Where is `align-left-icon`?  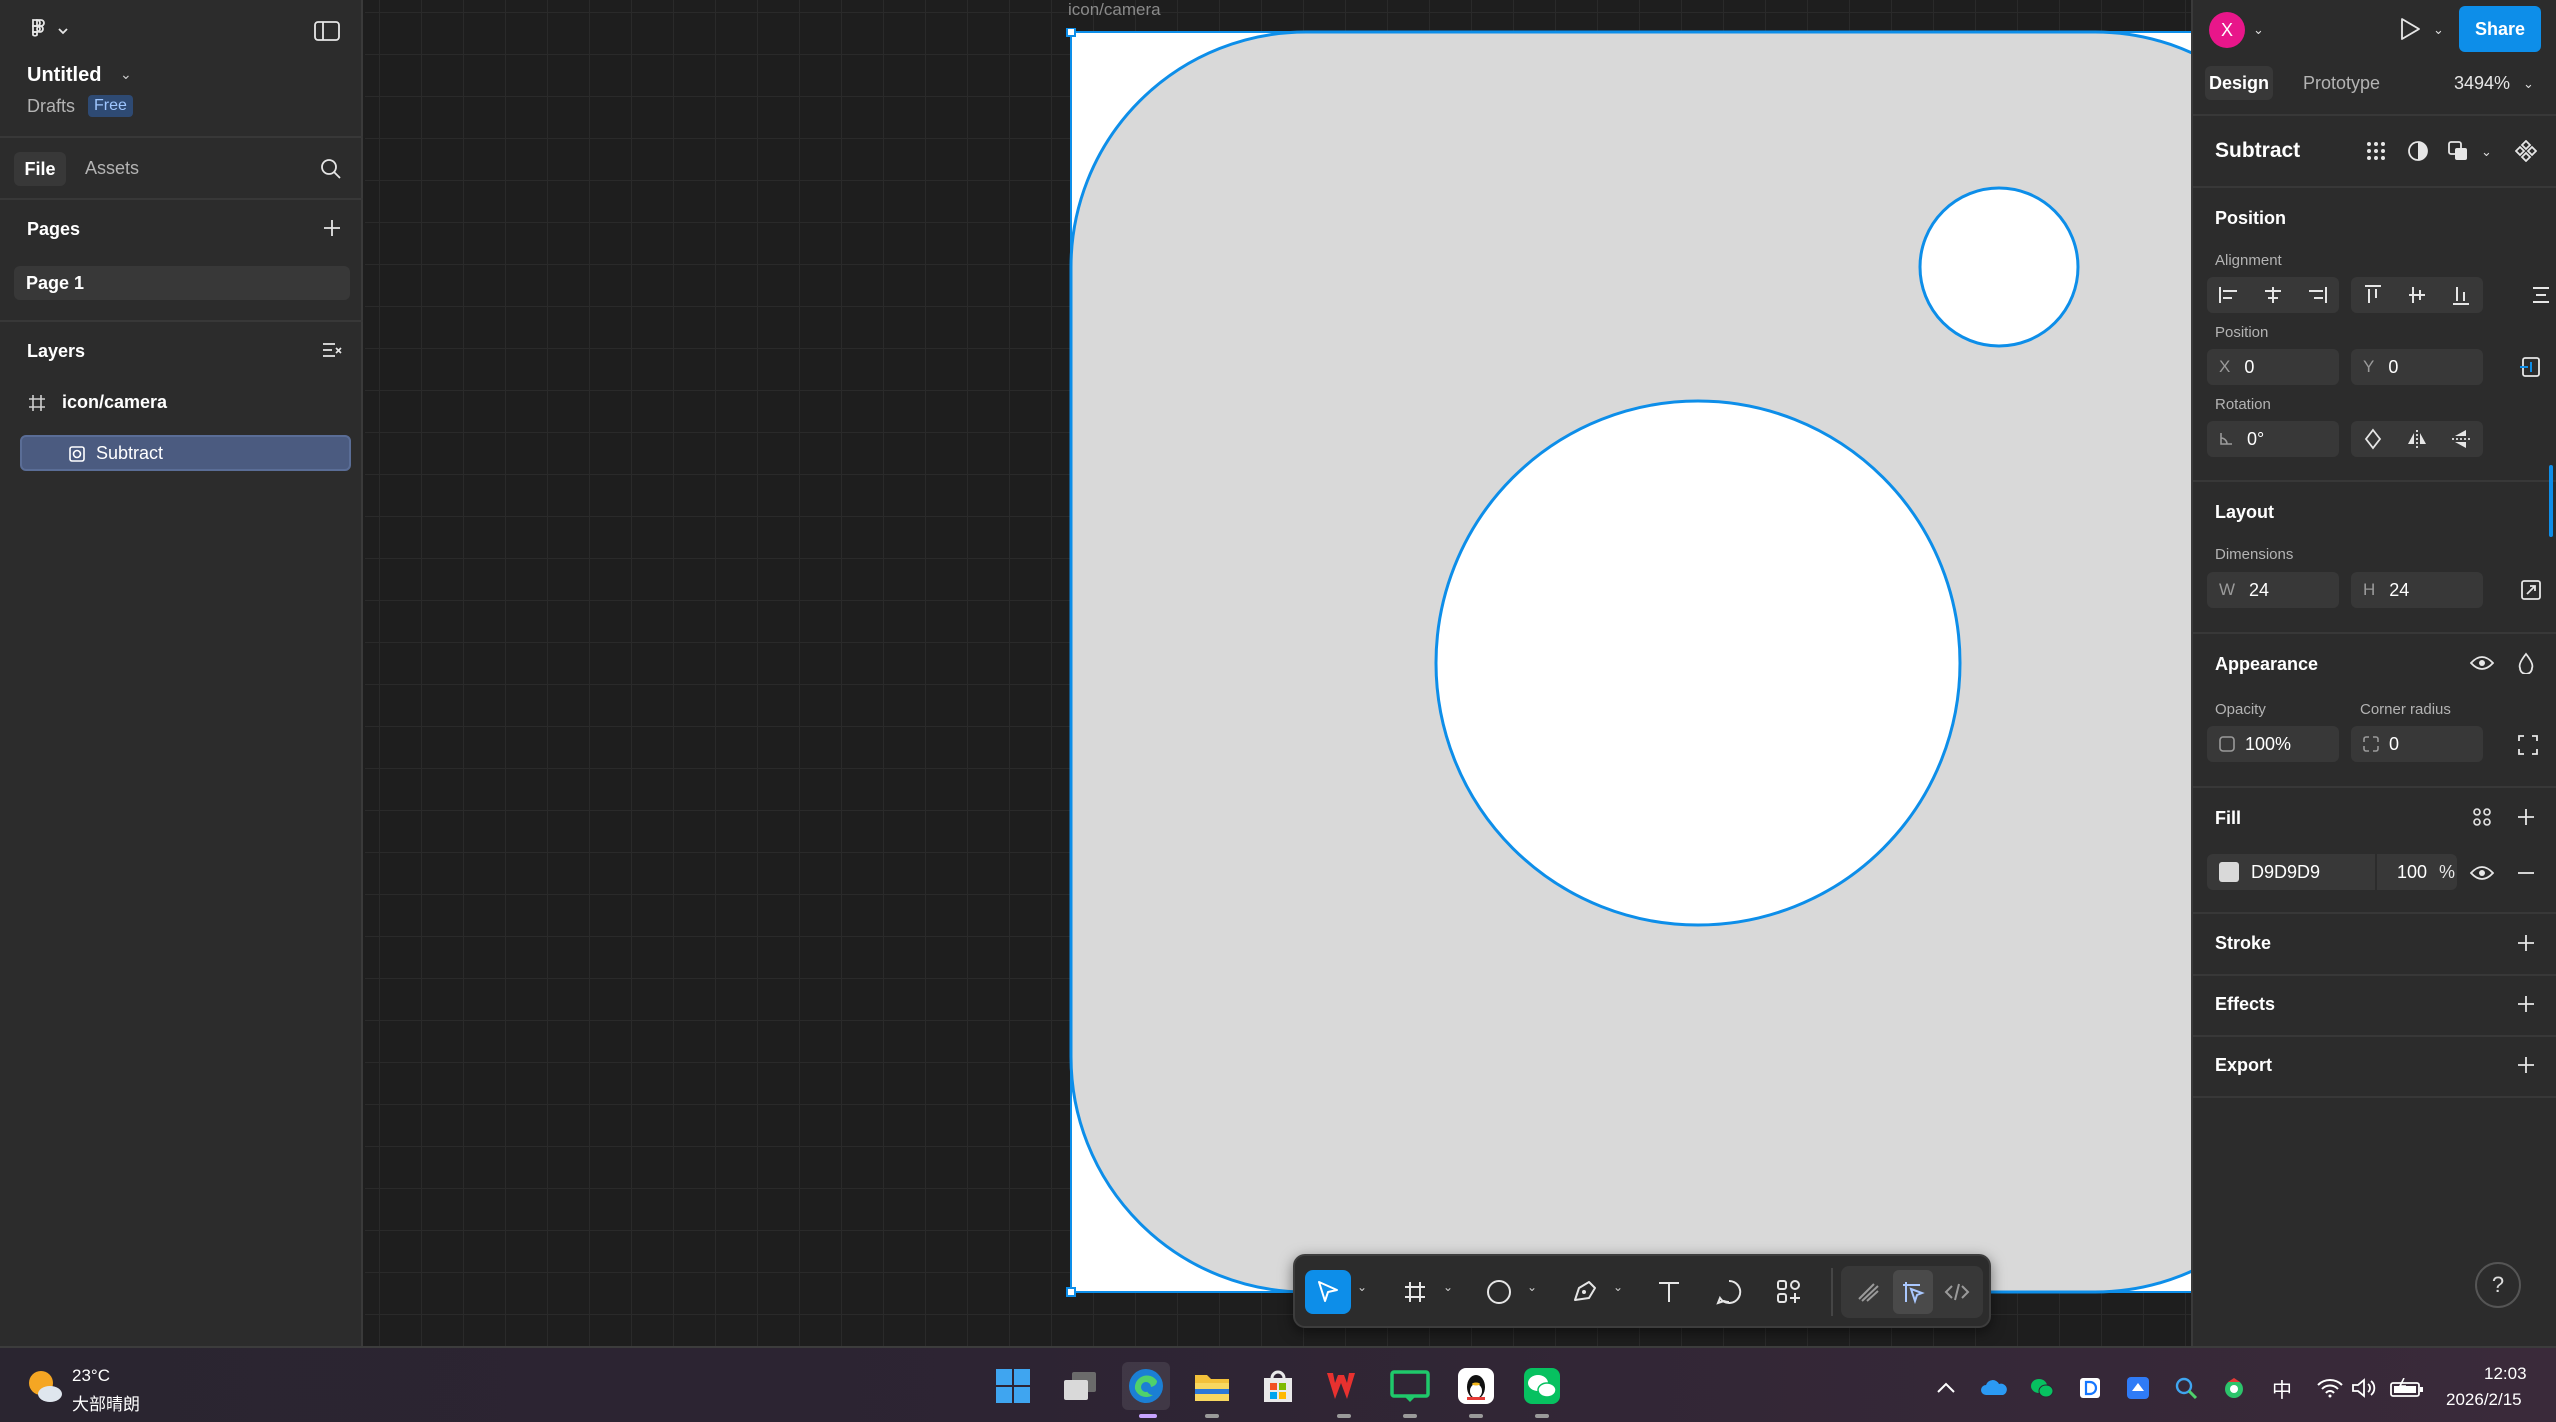
align-left-icon is located at coordinates (2229, 295).